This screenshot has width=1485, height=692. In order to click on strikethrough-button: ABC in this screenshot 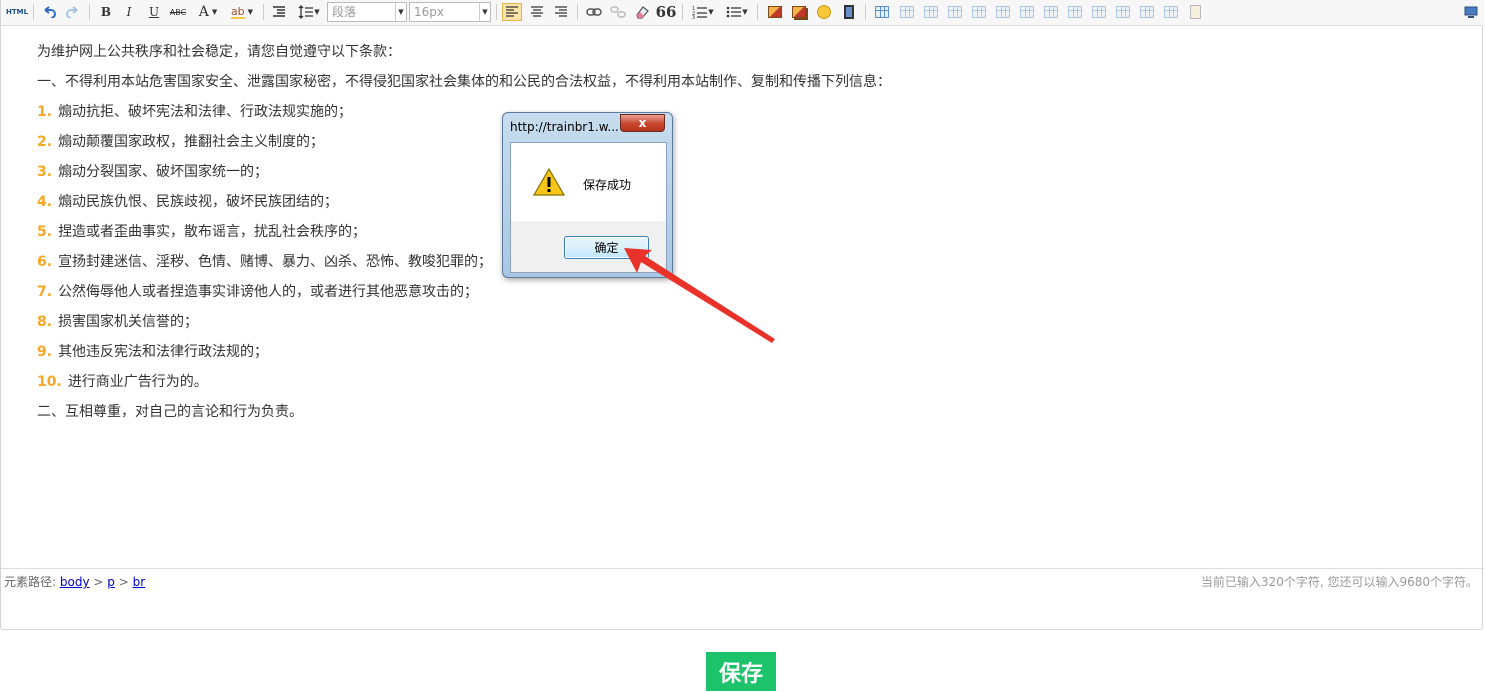, I will do `click(178, 12)`.